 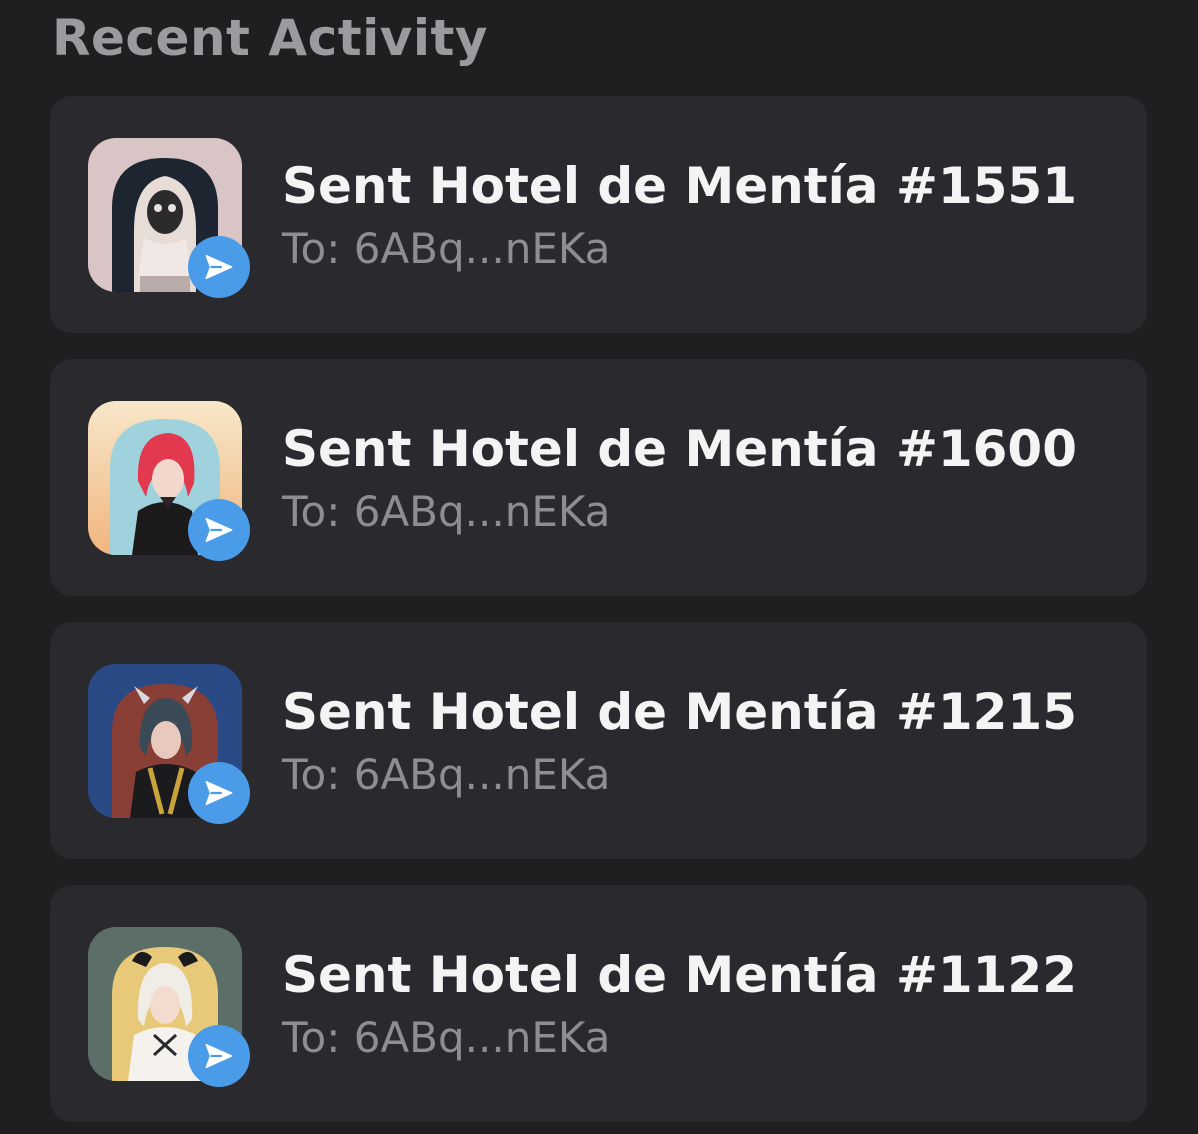 What do you see at coordinates (679, 186) in the screenshot?
I see `activity-title: Sent Hotel de Mentía #1551` at bounding box center [679, 186].